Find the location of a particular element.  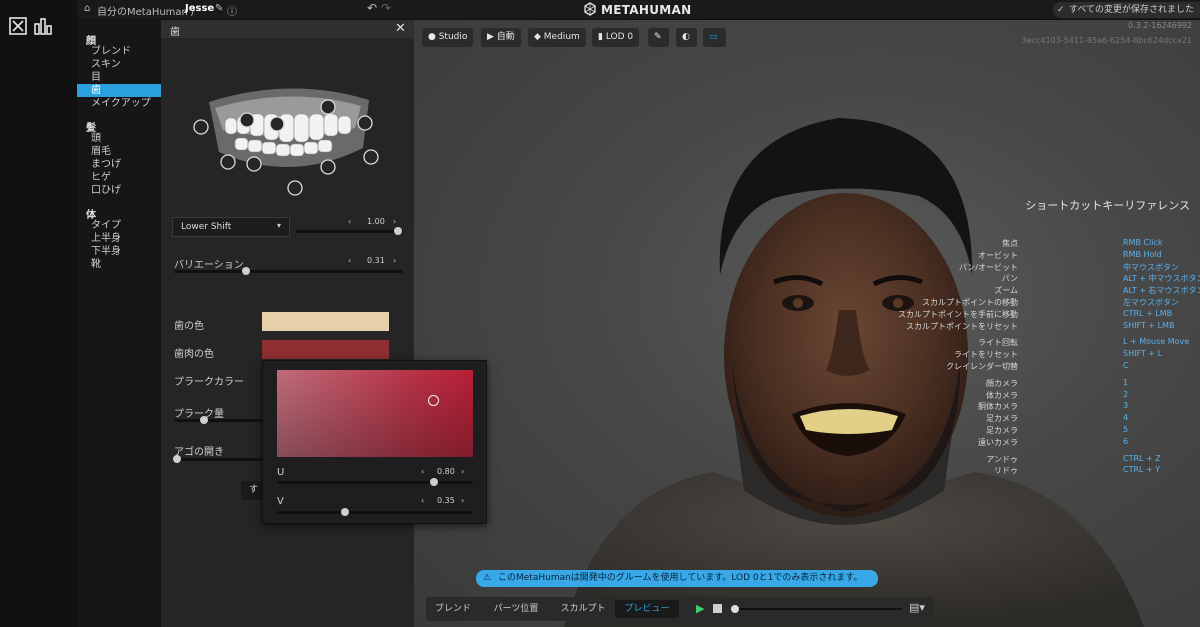

shift-dropdown-value: Lower Shift is located at coordinates (206, 227).